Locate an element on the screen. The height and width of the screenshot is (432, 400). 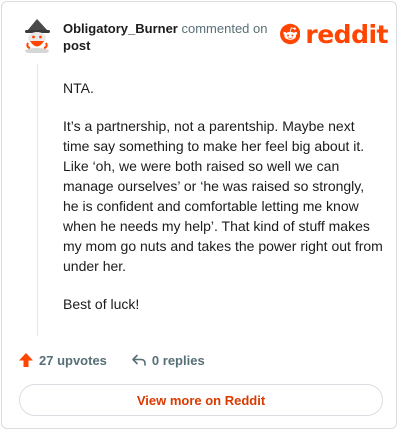
replies-button: 0 replies is located at coordinates (168, 360).